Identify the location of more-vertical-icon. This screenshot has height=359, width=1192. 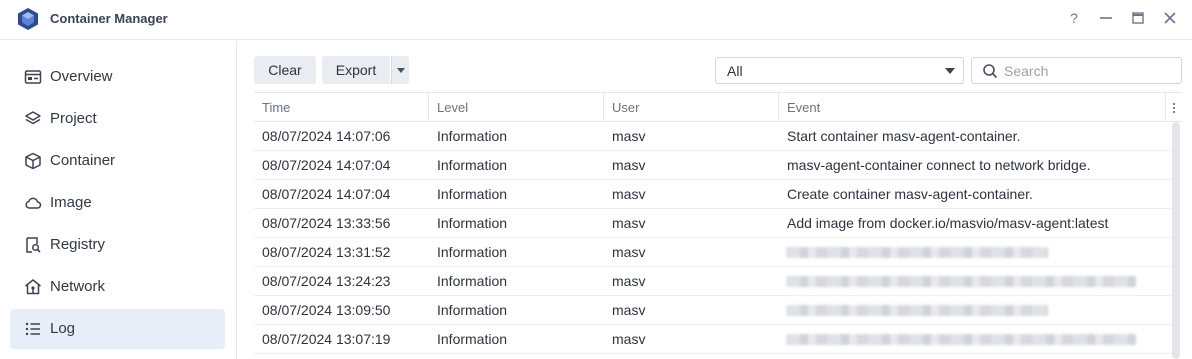
(1174, 107).